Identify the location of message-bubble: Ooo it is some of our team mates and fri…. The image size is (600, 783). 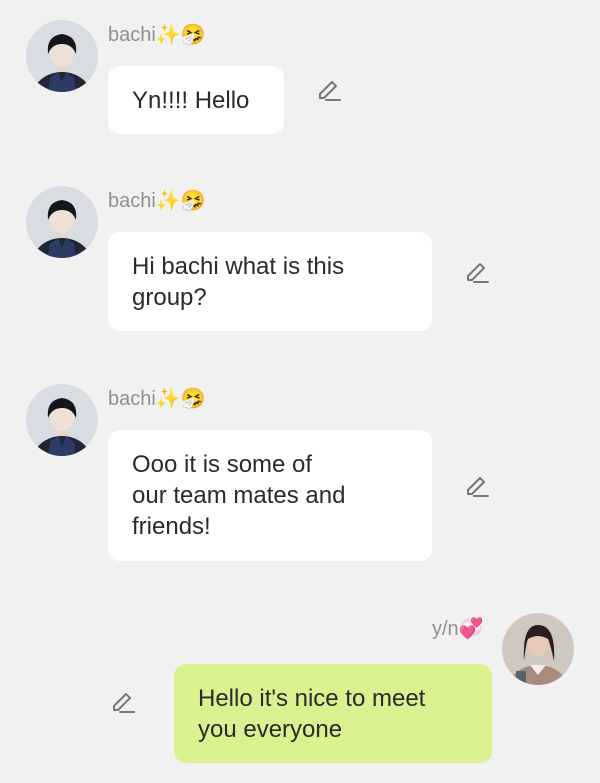
(270, 495).